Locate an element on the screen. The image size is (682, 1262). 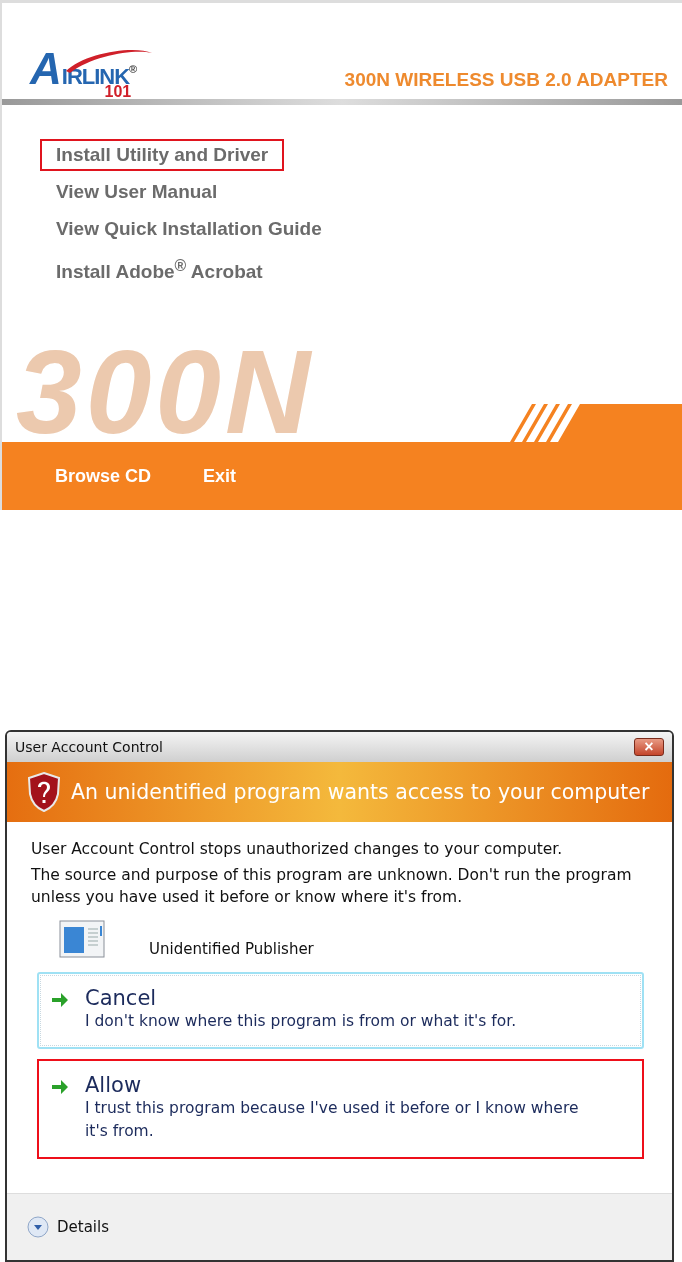
details-button: Details is located at coordinates (68, 1227).